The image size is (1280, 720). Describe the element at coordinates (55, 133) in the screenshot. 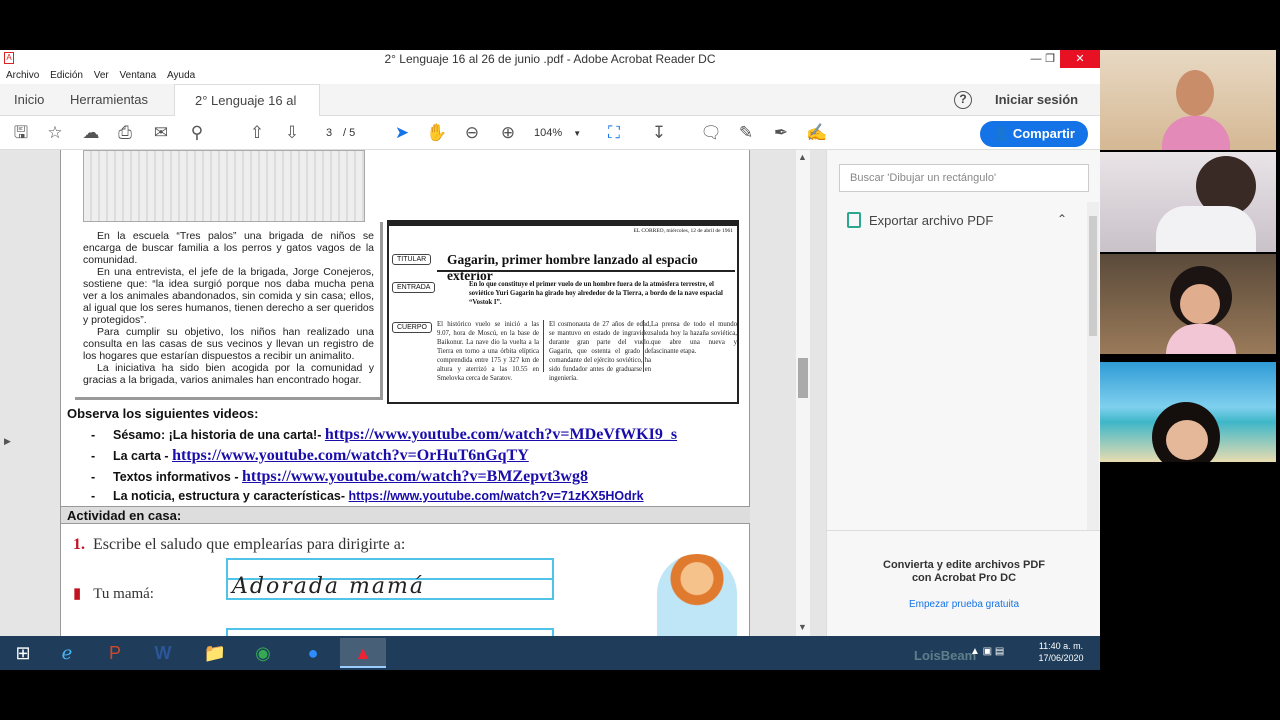

I see `bookmark-star-icon: ☆` at that location.